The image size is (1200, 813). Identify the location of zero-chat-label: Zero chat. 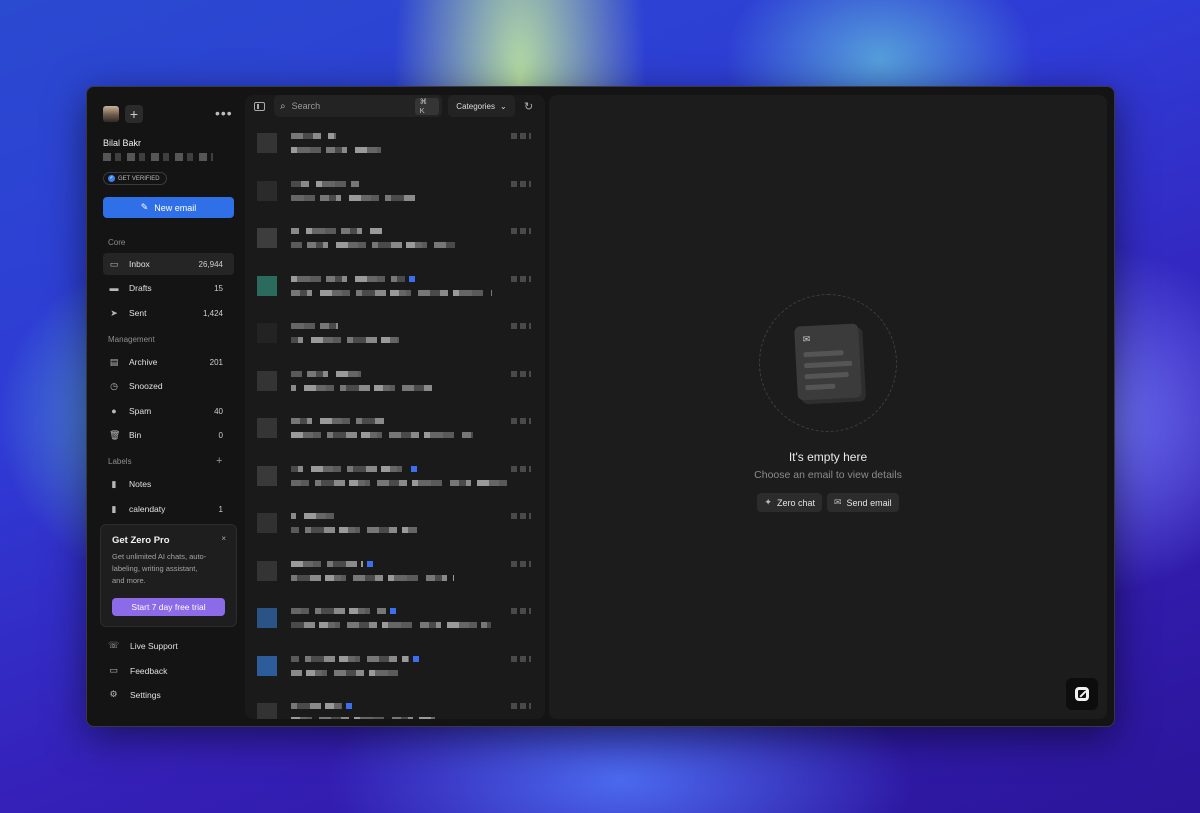
(795, 502).